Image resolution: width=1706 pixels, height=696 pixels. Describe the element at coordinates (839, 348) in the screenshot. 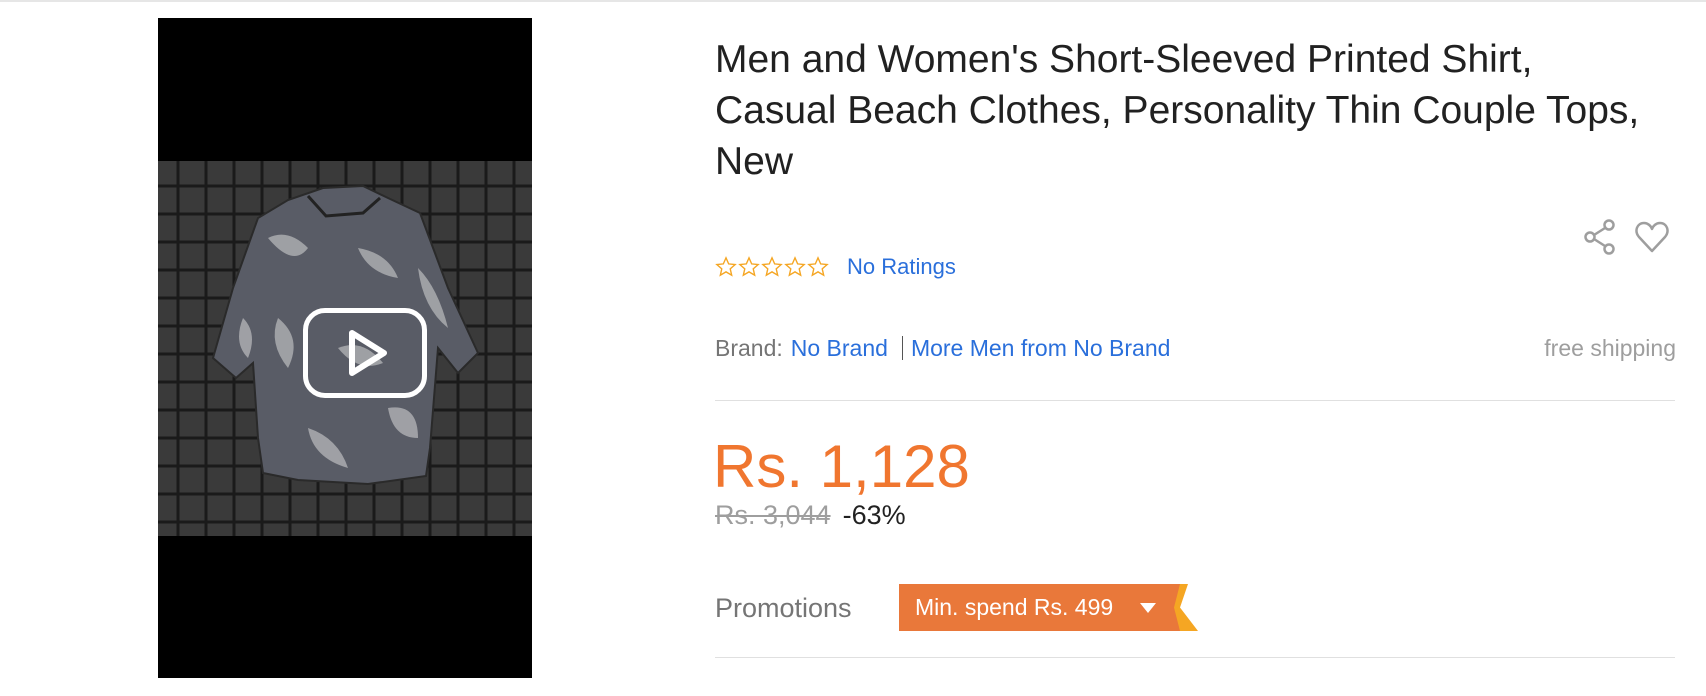

I see `brand-link: No Brand` at that location.